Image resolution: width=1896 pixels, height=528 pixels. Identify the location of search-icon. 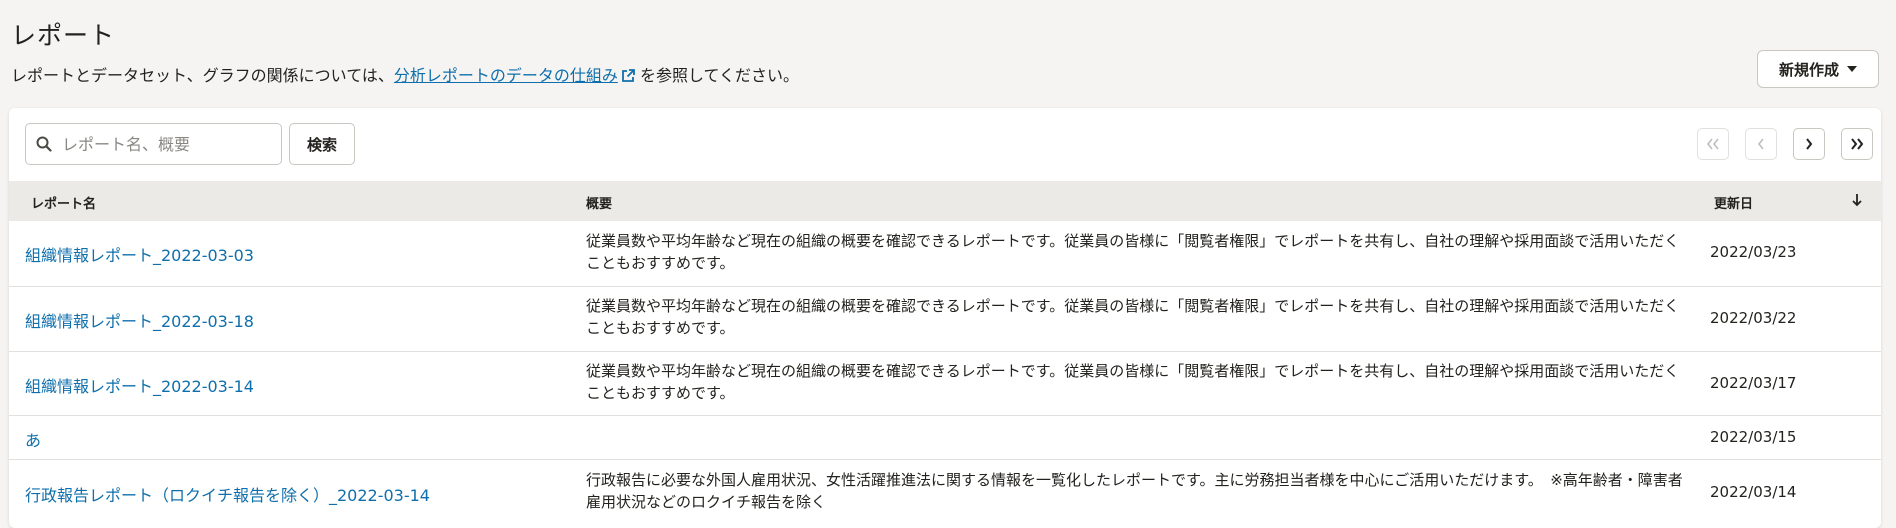
(44, 144).